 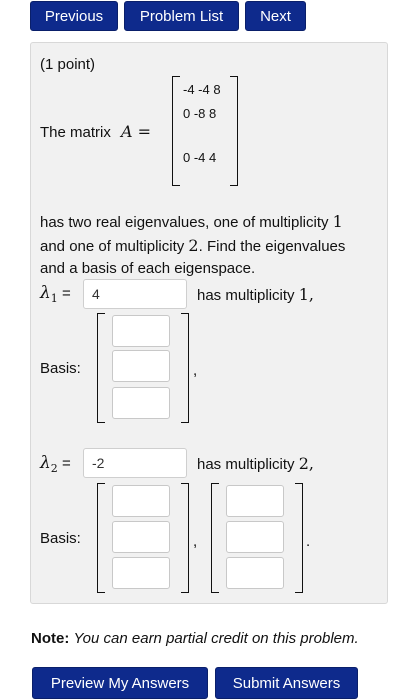 What do you see at coordinates (215, 538) in the screenshot?
I see `basis2-v2-left-bracket` at bounding box center [215, 538].